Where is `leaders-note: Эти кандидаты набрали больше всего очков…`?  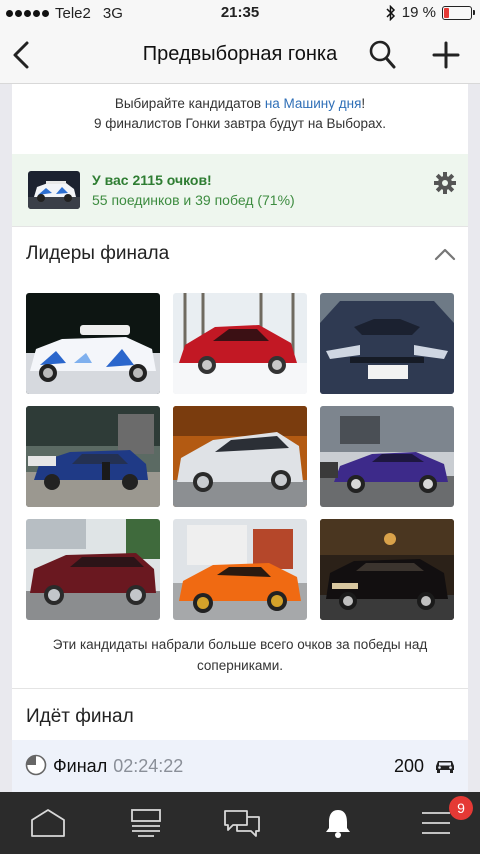
leaders-note: Эти кандидаты набрали больше всего очков… is located at coordinates (240, 655).